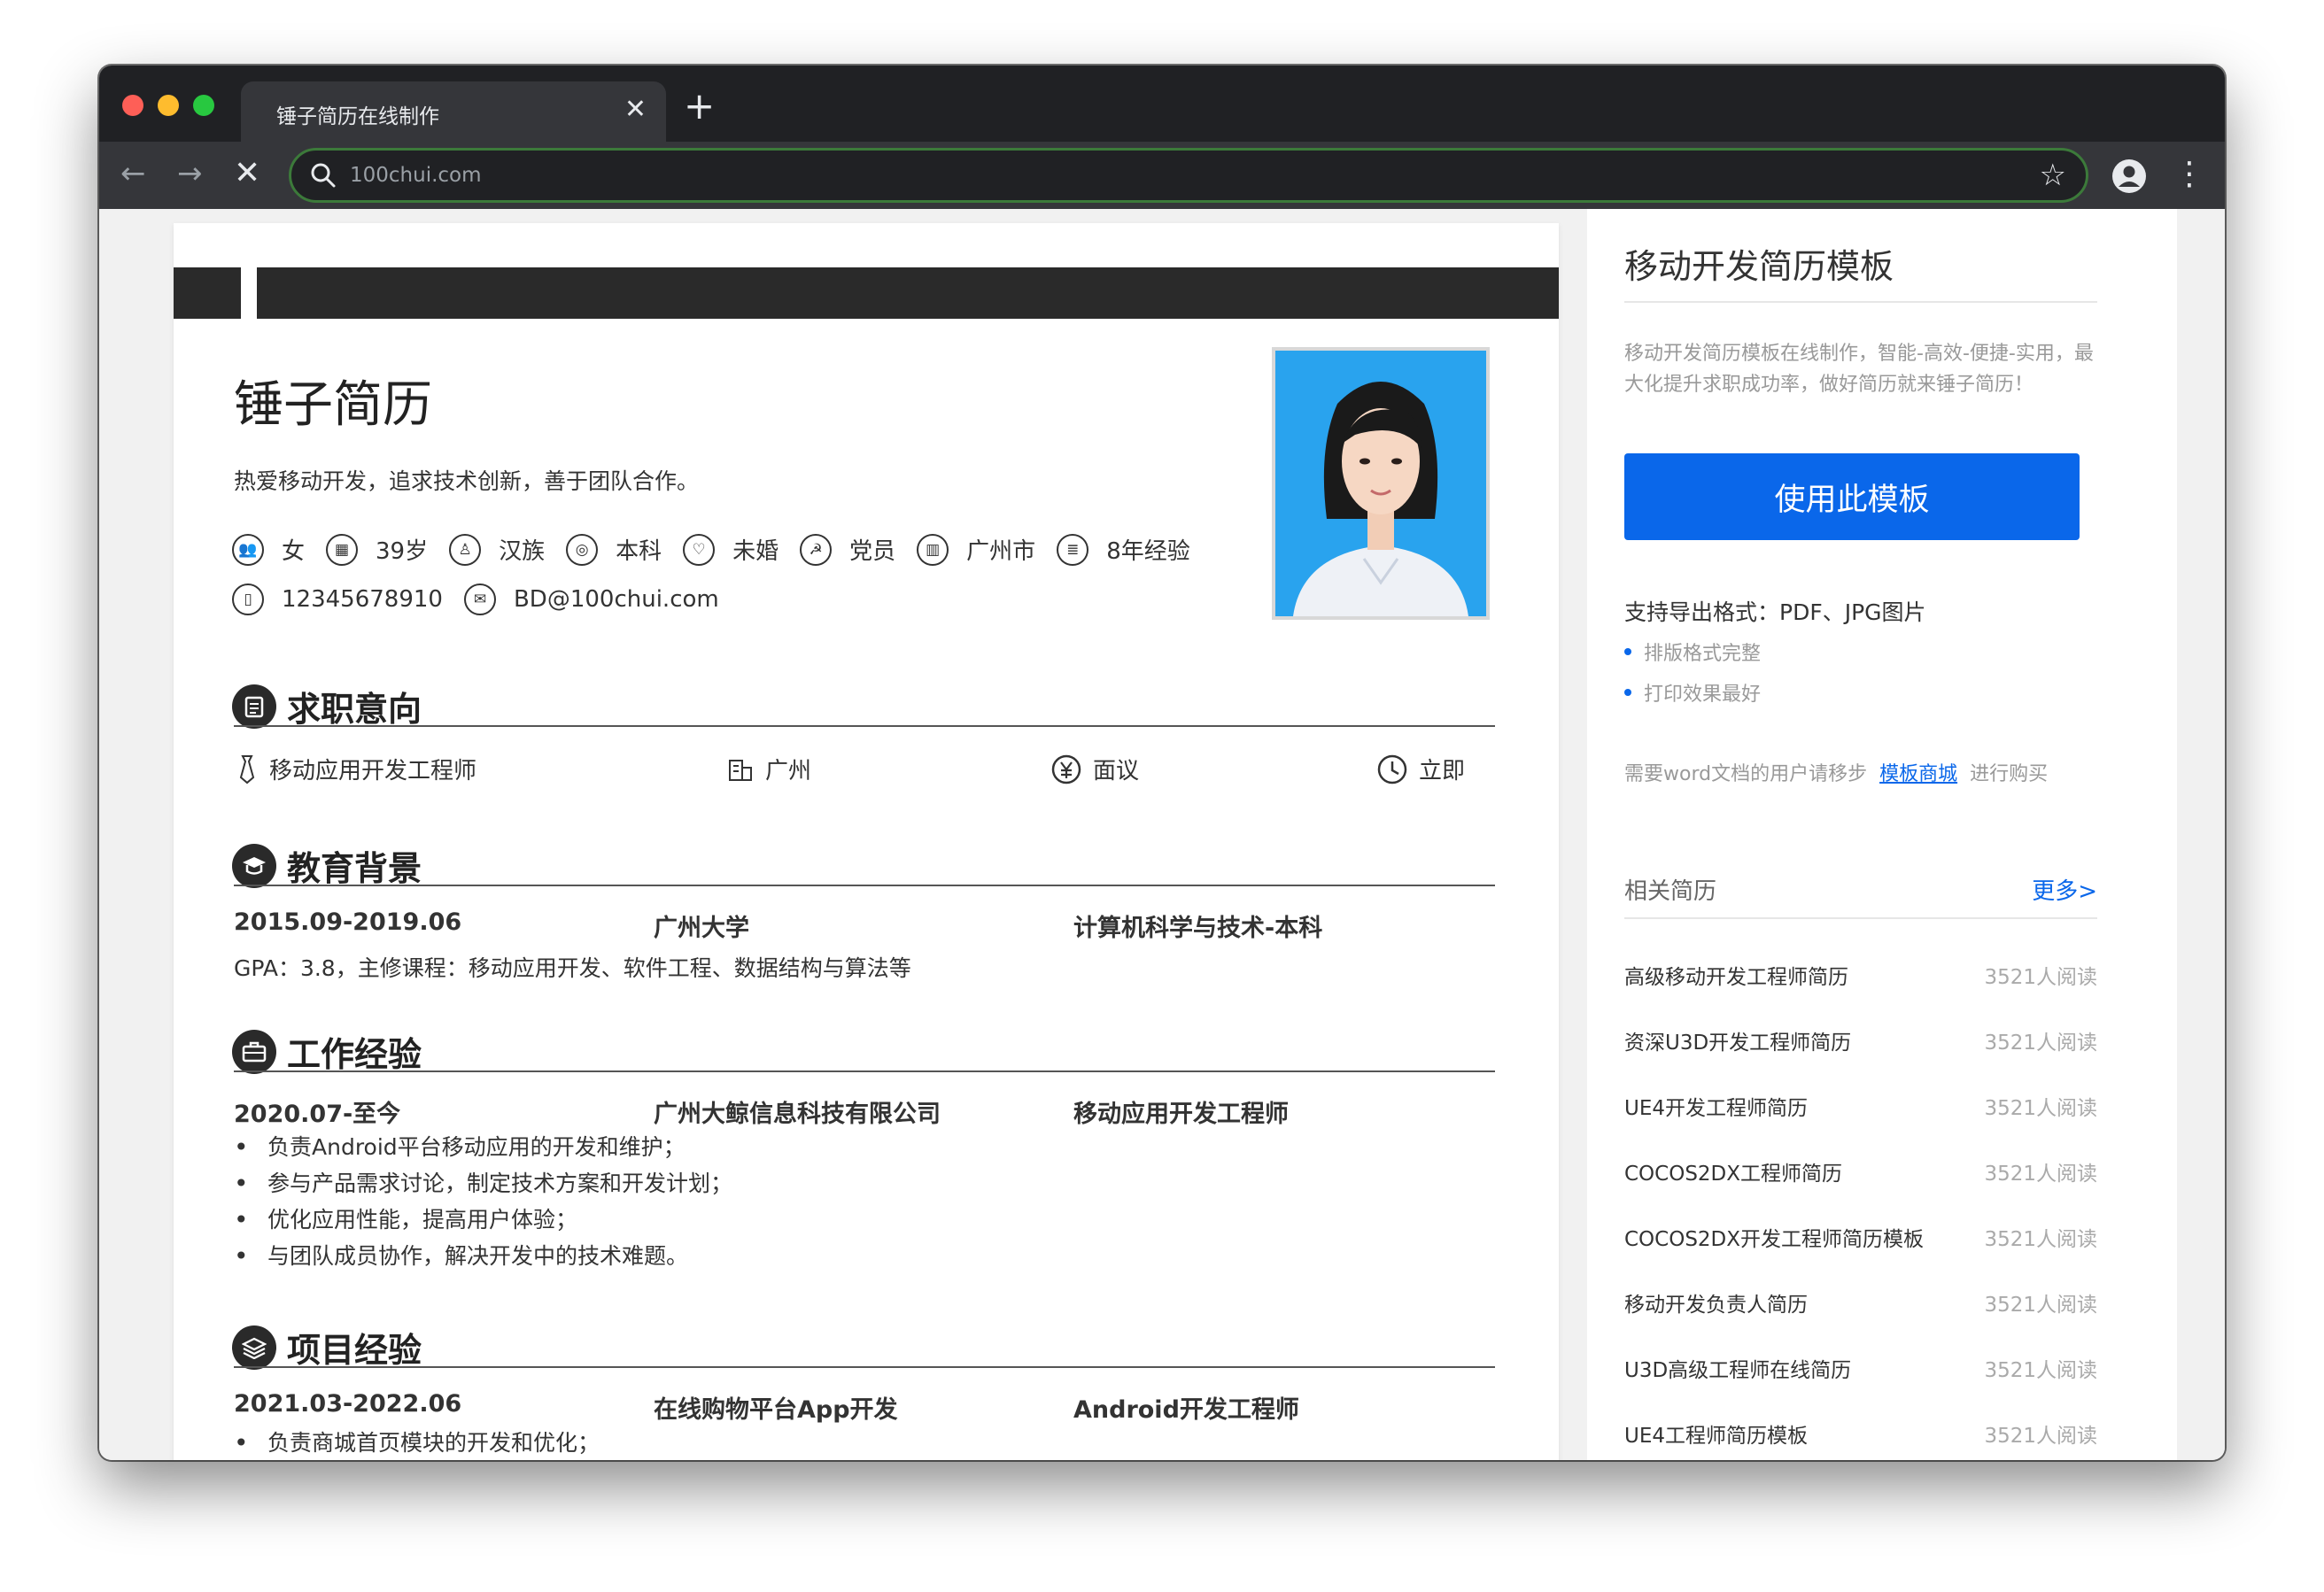 This screenshot has height=1592, width=2324. What do you see at coordinates (247, 173) in the screenshot?
I see `stop-loading-icon: ✕` at bounding box center [247, 173].